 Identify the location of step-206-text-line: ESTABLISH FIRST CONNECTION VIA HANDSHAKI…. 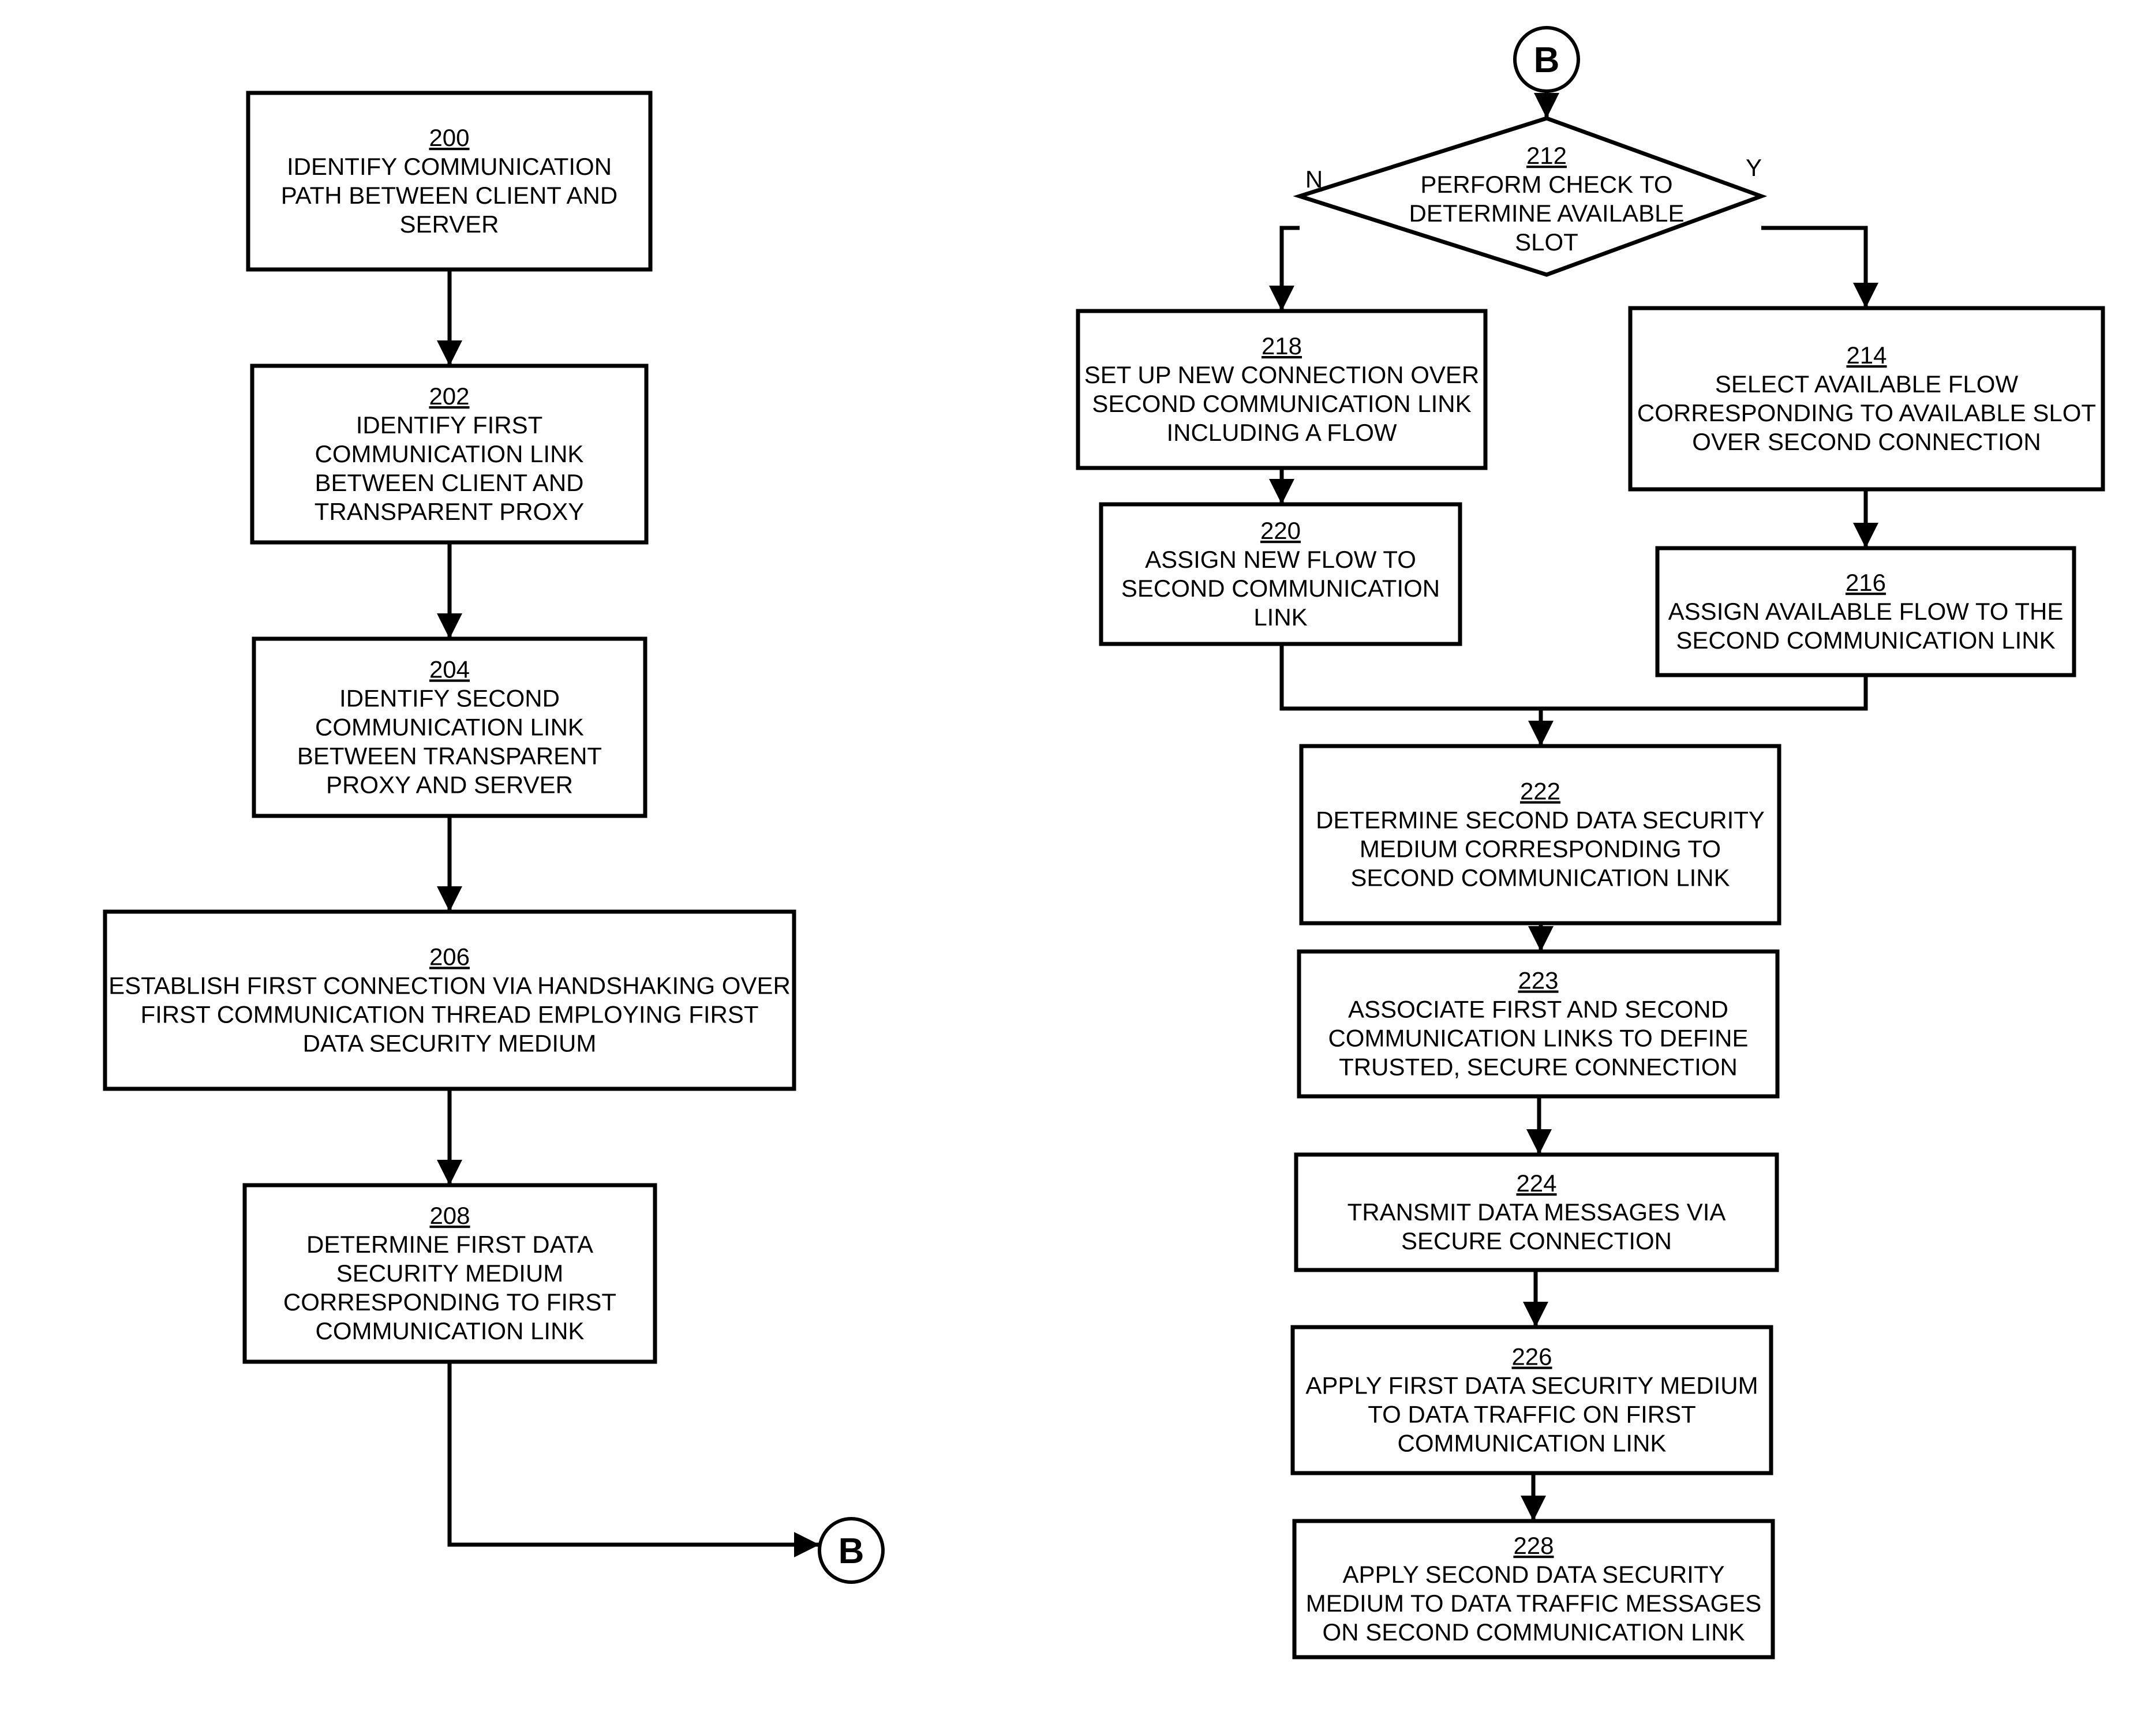
(449, 985).